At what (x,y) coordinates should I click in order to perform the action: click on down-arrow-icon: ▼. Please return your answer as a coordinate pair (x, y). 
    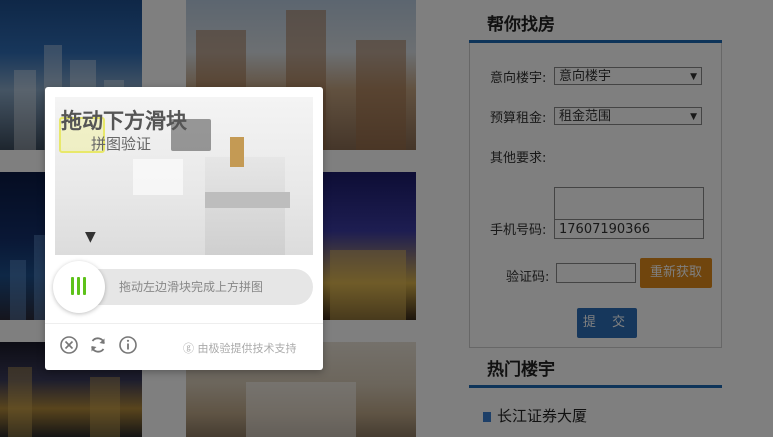
    Looking at the image, I should click on (90, 237).